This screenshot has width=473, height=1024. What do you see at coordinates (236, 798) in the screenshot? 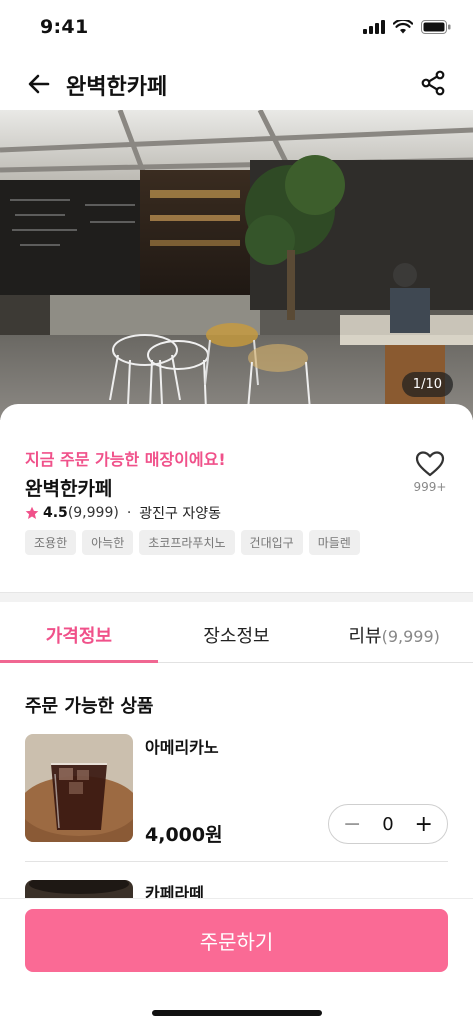
I see `product-item: 아메리카노 4,000원 − 0 +` at bounding box center [236, 798].